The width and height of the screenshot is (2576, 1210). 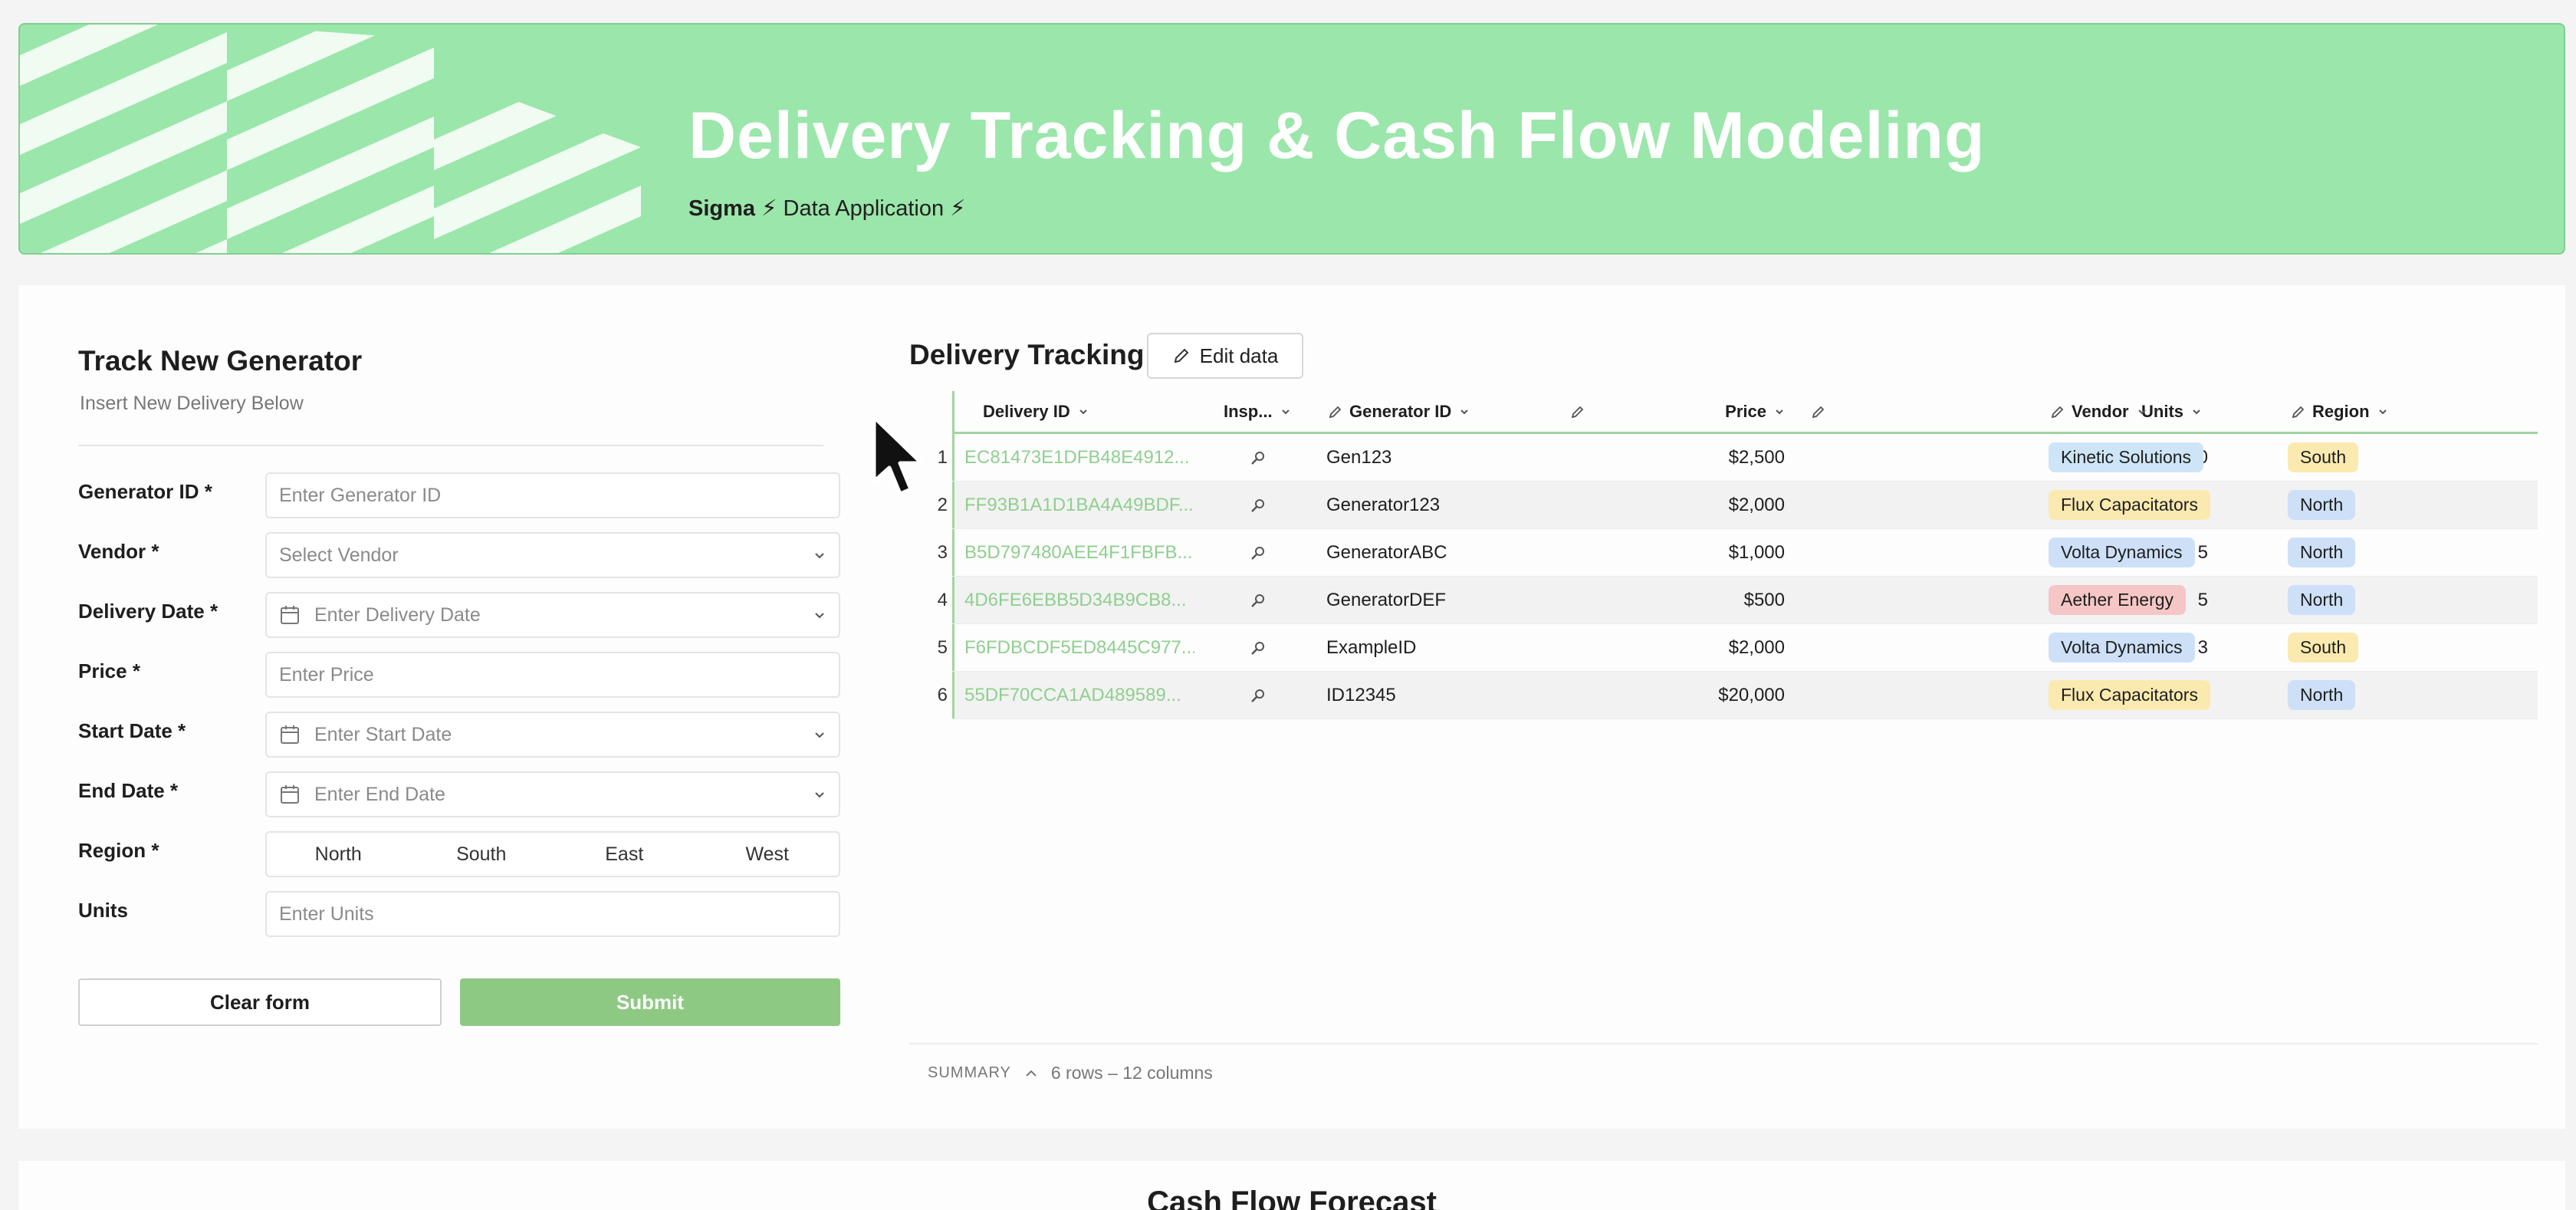 What do you see at coordinates (1675, 600) in the screenshot?
I see `price-cell: $500` at bounding box center [1675, 600].